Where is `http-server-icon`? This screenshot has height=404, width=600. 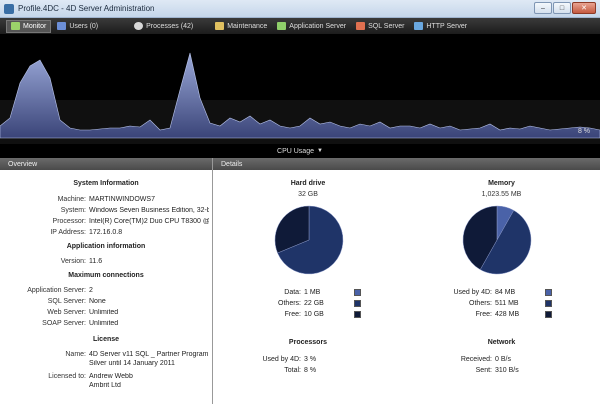
http-server-icon is located at coordinates (419, 26).